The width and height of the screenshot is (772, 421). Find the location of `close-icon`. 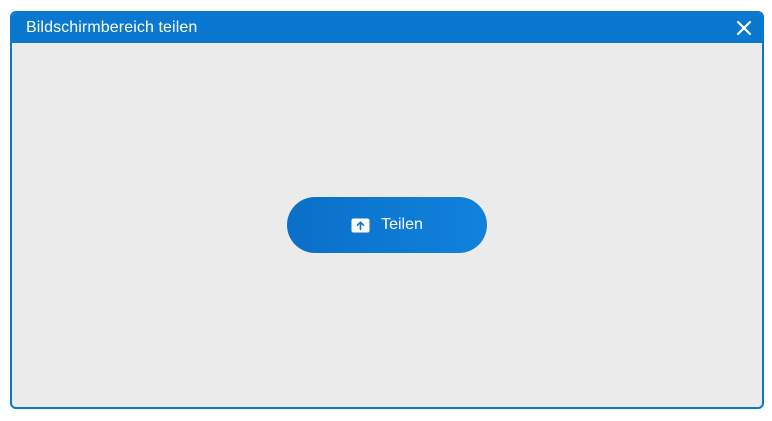

close-icon is located at coordinates (744, 28).